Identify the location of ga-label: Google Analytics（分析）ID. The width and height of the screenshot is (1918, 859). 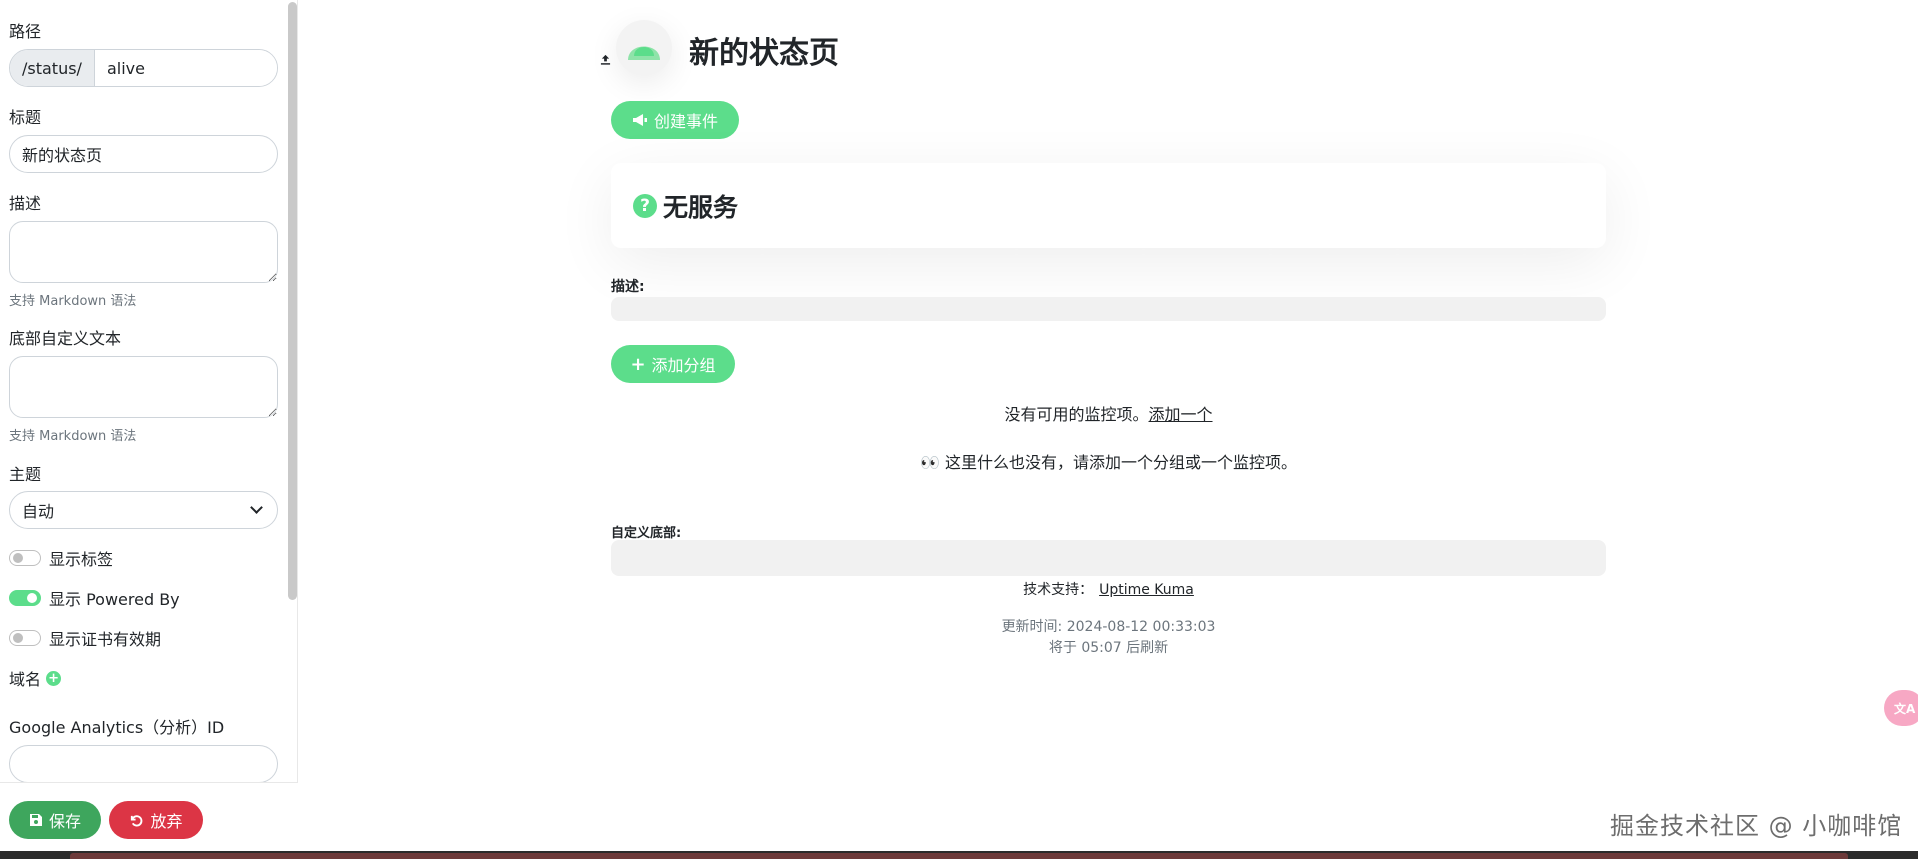
(117, 727).